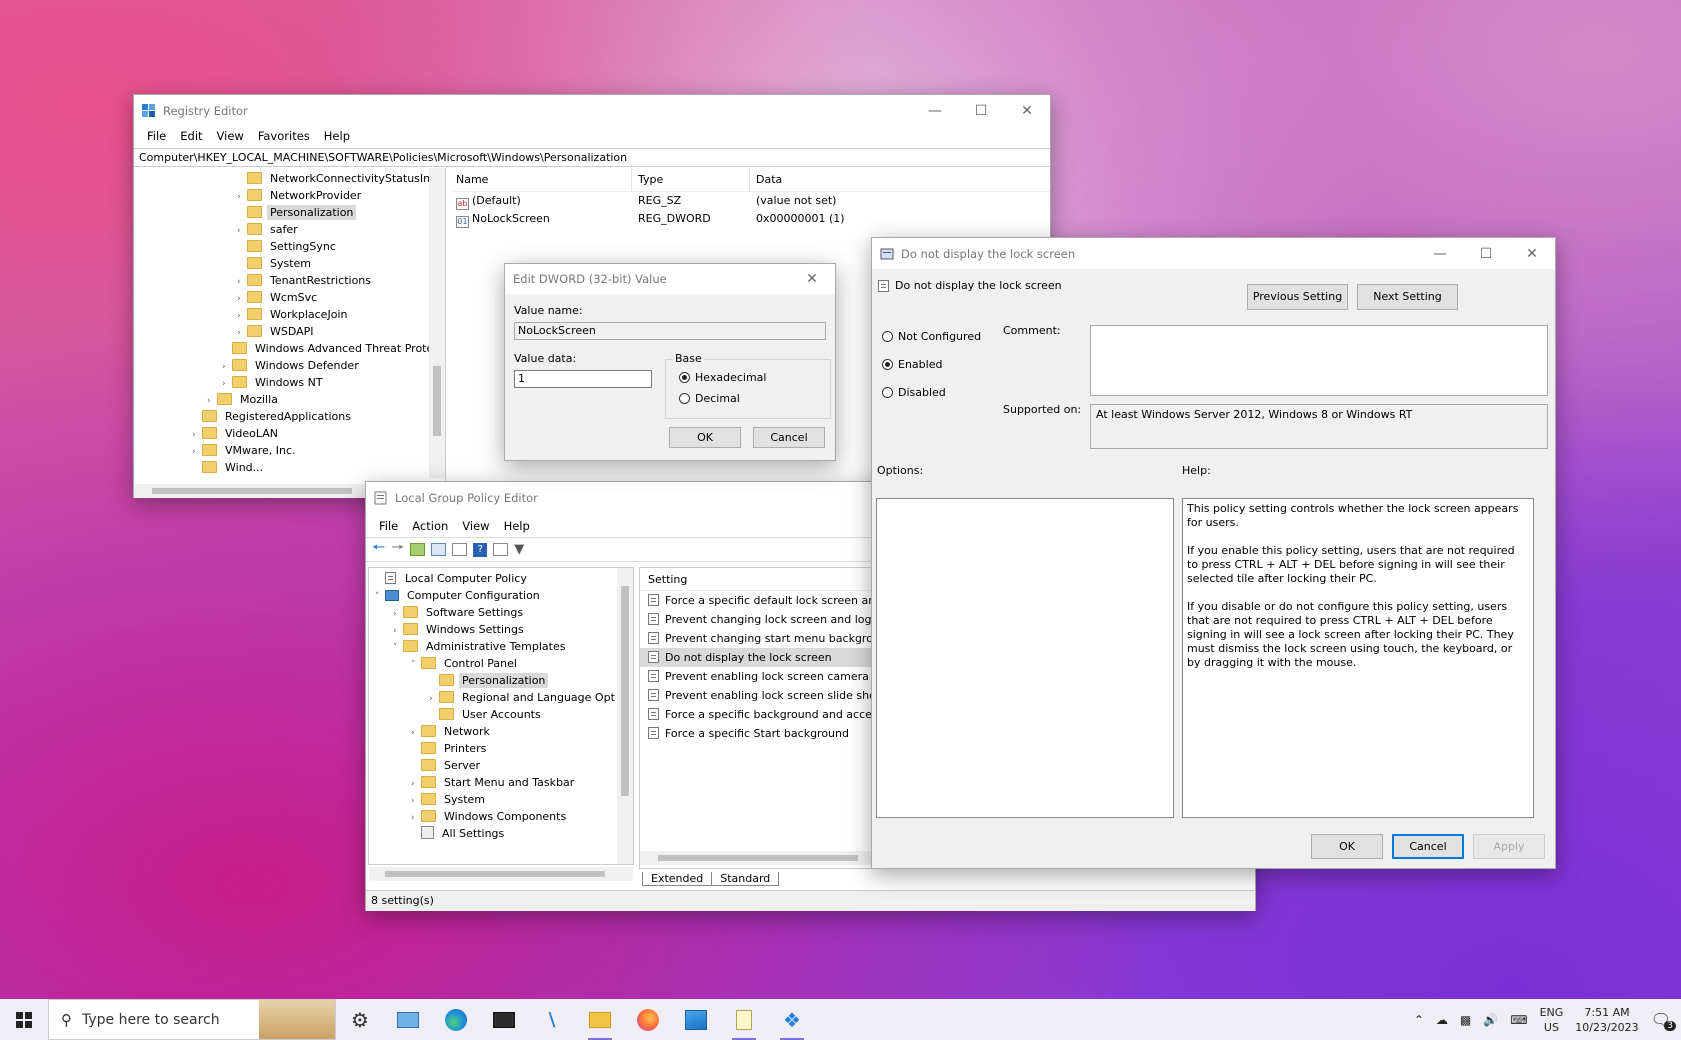  What do you see at coordinates (931, 336) in the screenshot?
I see `not-configured-radio: Not Configured` at bounding box center [931, 336].